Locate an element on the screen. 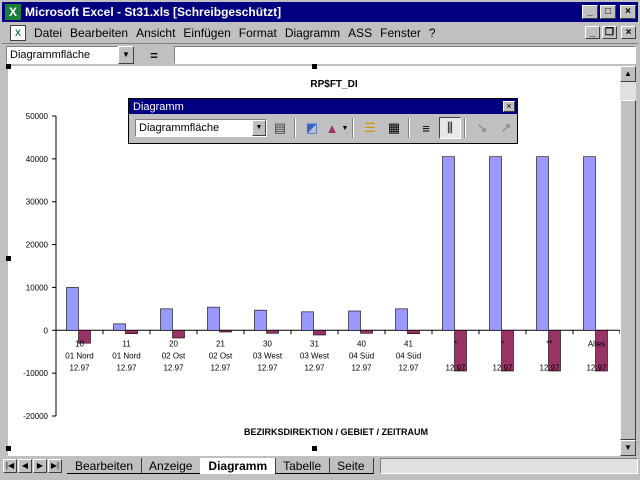  x-tick-label: 01 Nord is located at coordinates (79, 355).